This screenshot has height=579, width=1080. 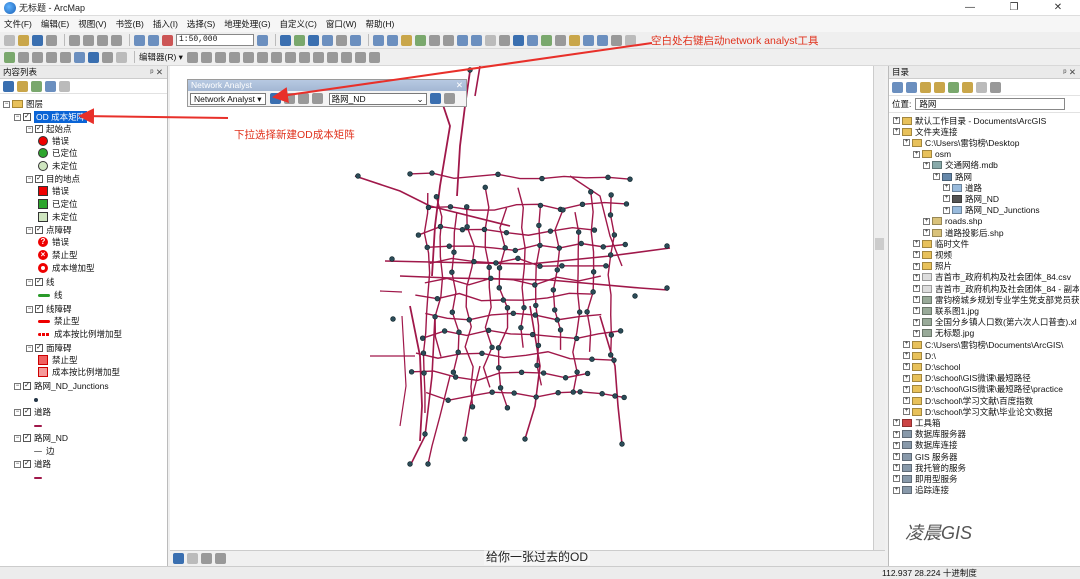 What do you see at coordinates (93, 57) in the screenshot?
I see `effects-icon` at bounding box center [93, 57].